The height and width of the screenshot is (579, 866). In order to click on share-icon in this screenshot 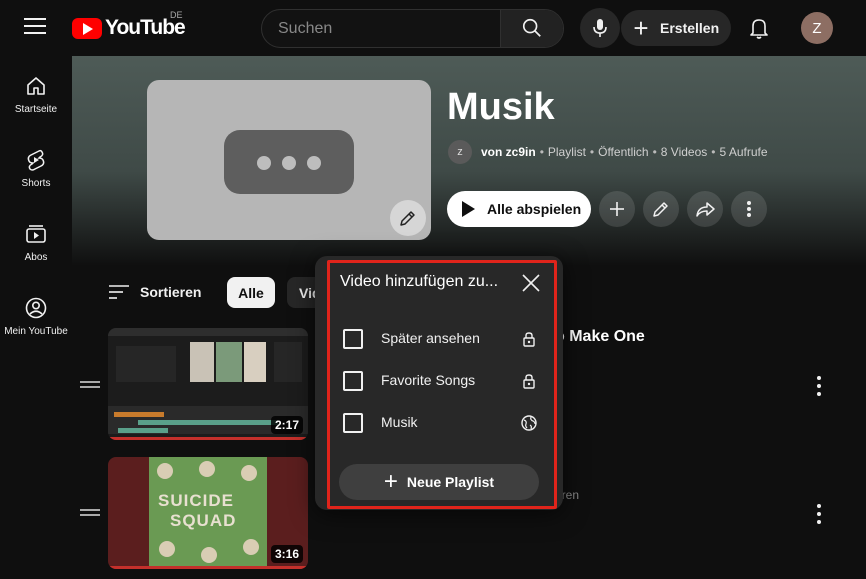, I will do `click(705, 209)`.